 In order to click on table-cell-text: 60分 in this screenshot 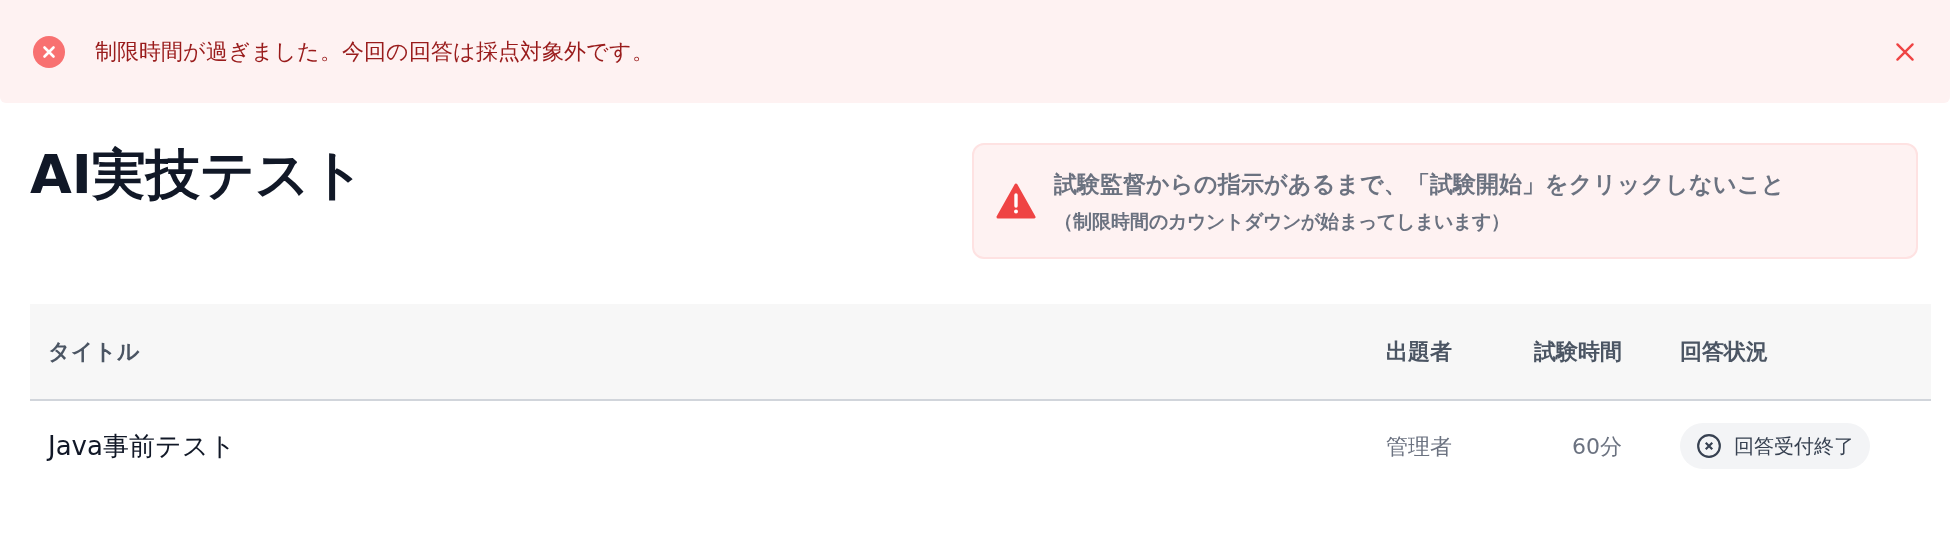, I will do `click(1597, 446)`.